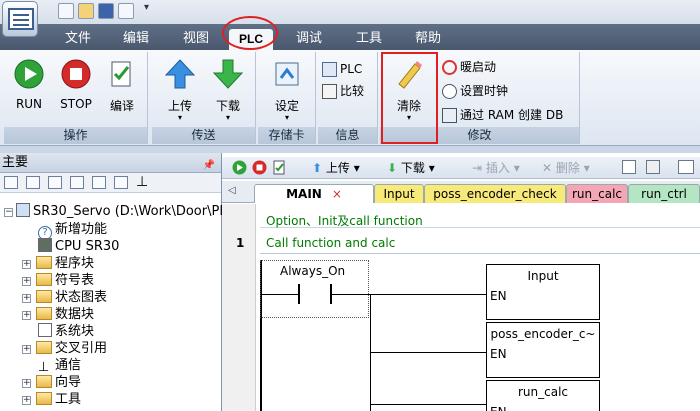 Image resolution: width=700 pixels, height=411 pixels. I want to click on toolbar-upload-button: ⬆ 上传 ▾, so click(336, 168).